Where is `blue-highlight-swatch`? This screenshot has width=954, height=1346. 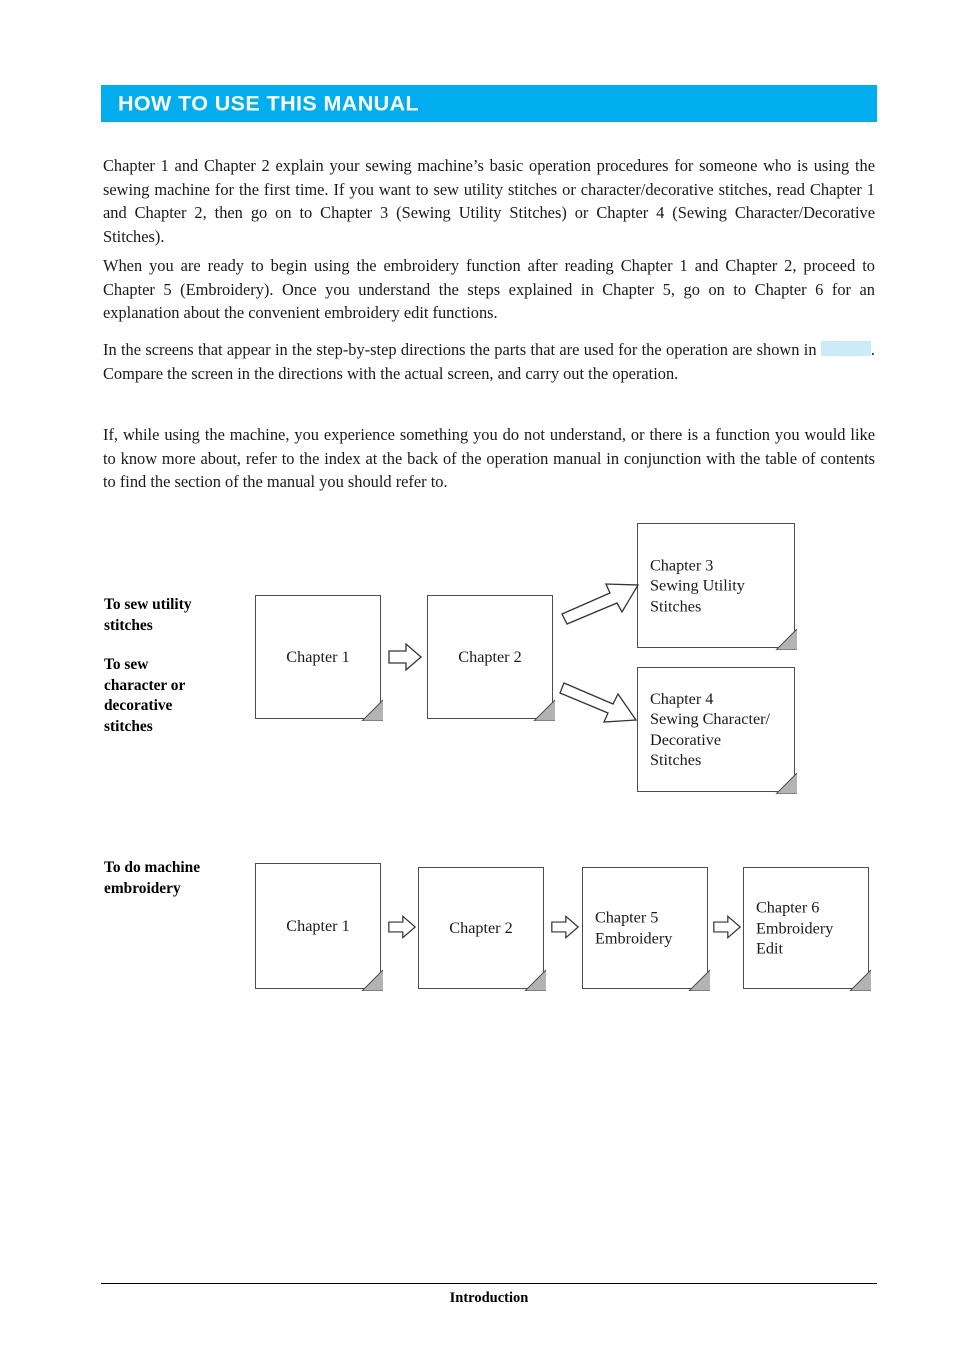
blue-highlight-swatch is located at coordinates (845, 349).